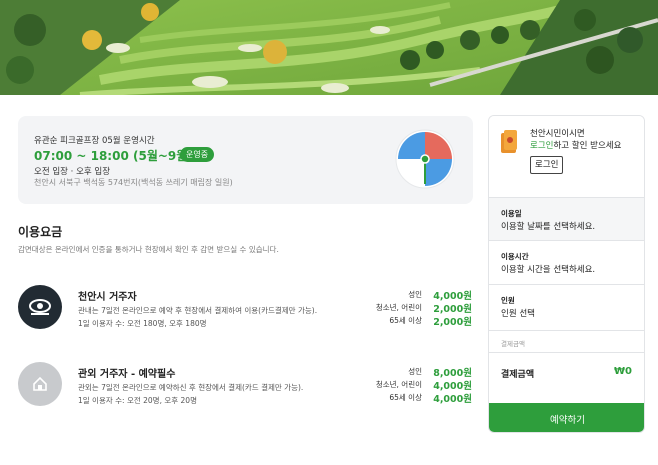  What do you see at coordinates (107, 297) in the screenshot?
I see `fee-row-name: 천안시 거주자` at bounding box center [107, 297].